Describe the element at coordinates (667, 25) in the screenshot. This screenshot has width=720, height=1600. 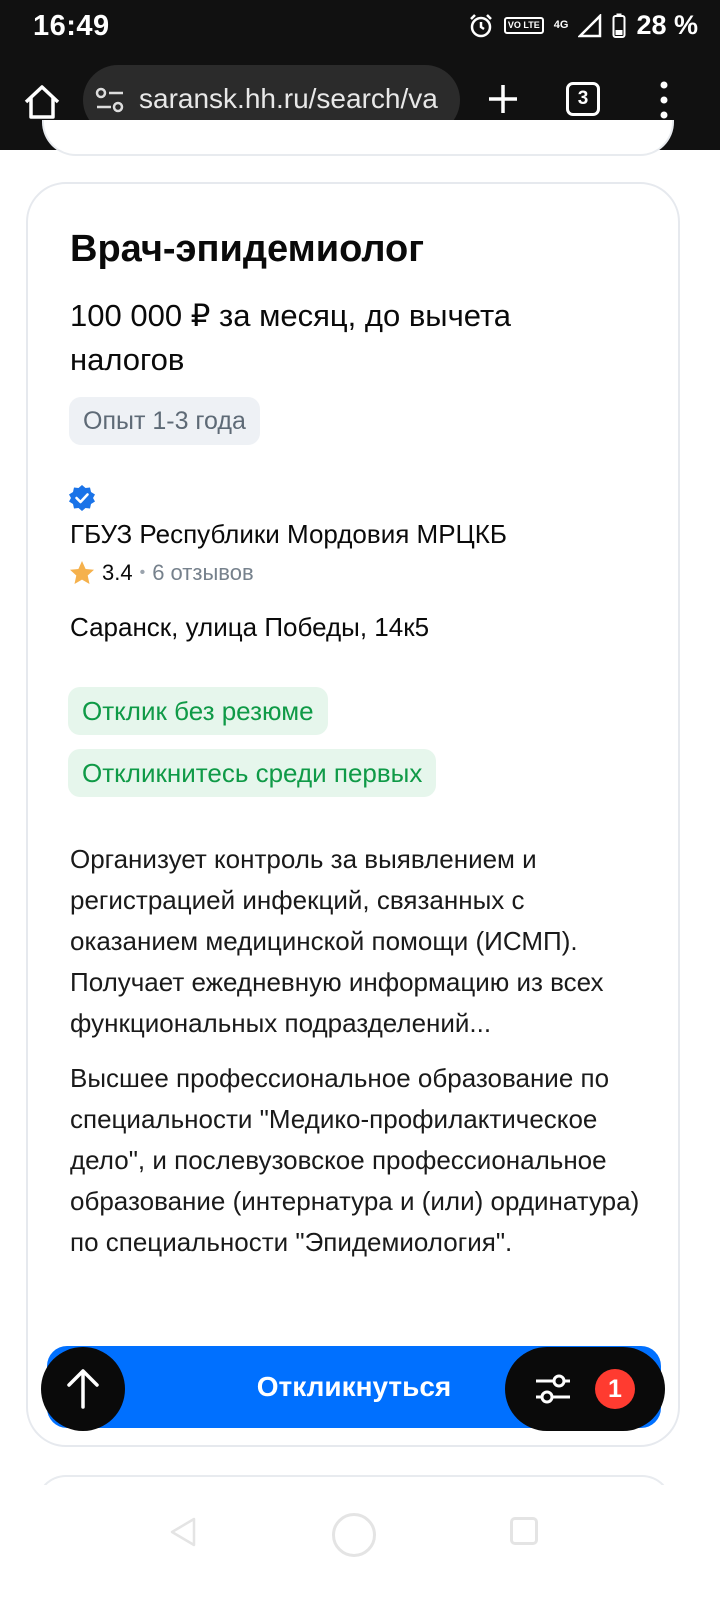
I see `battery-percent: 28 %` at that location.